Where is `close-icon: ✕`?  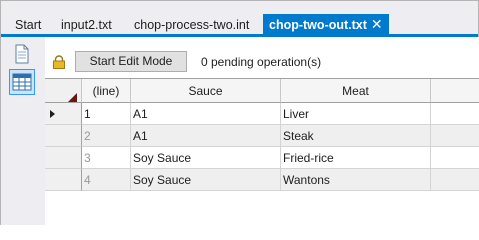 close-icon: ✕ is located at coordinates (377, 24).